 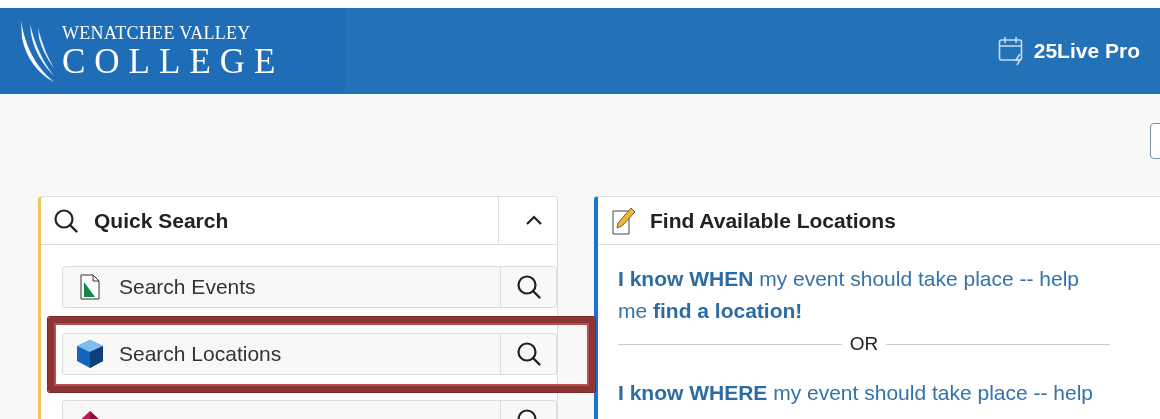 What do you see at coordinates (90, 287) in the screenshot?
I see `document-icon` at bounding box center [90, 287].